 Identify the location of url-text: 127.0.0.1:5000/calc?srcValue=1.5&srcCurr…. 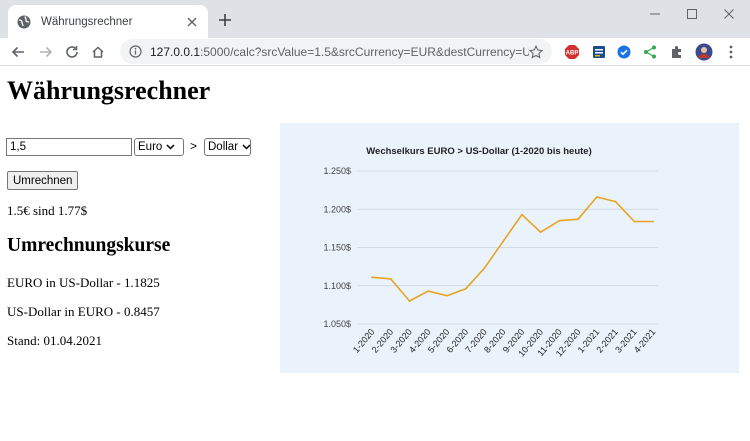
(339, 52).